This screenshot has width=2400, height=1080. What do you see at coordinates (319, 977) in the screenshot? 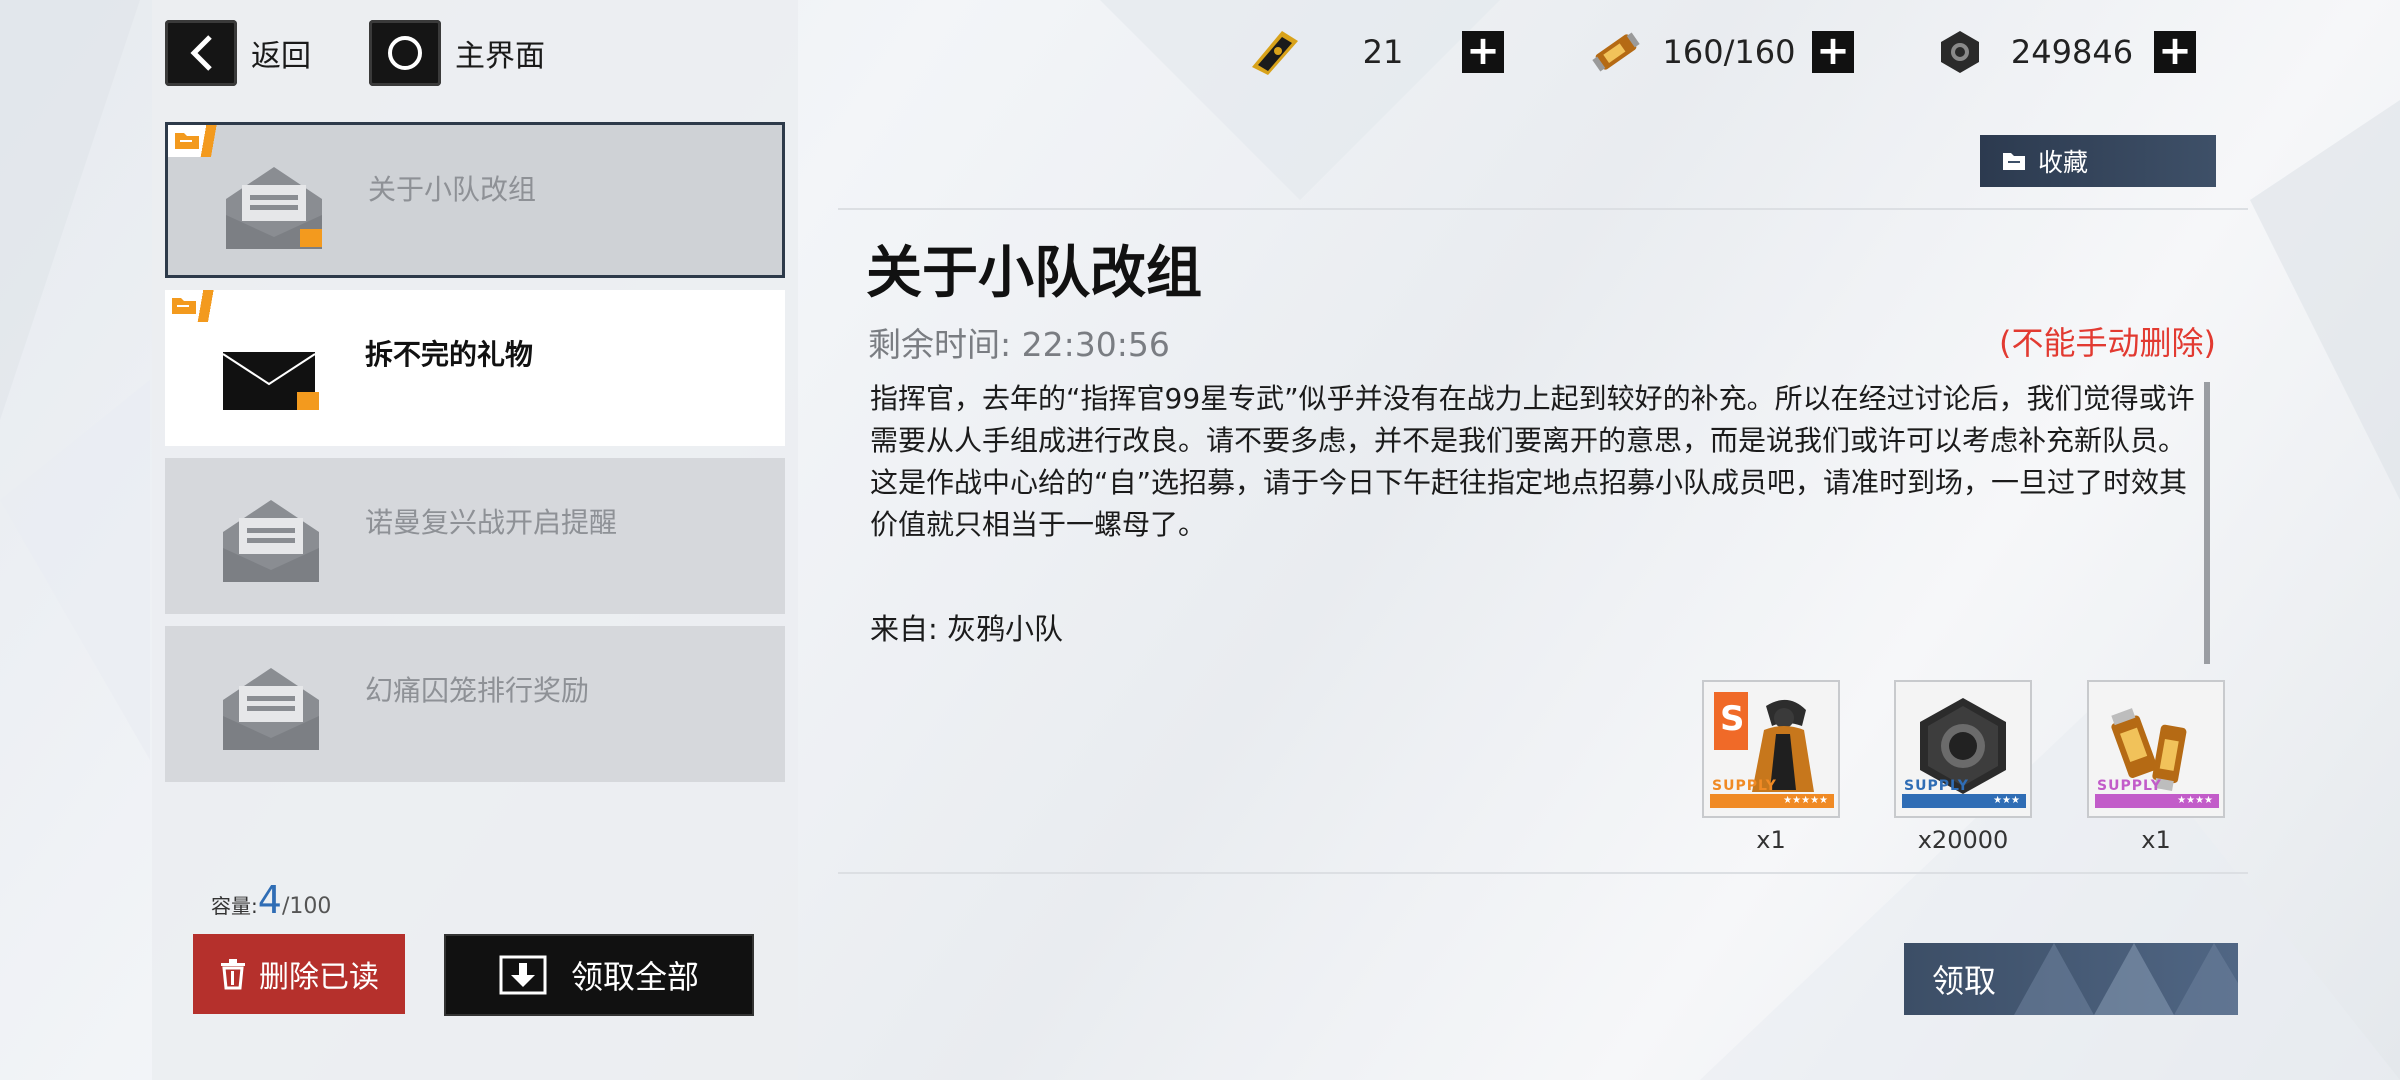
I see `delete-read-label: 删除已读` at bounding box center [319, 977].